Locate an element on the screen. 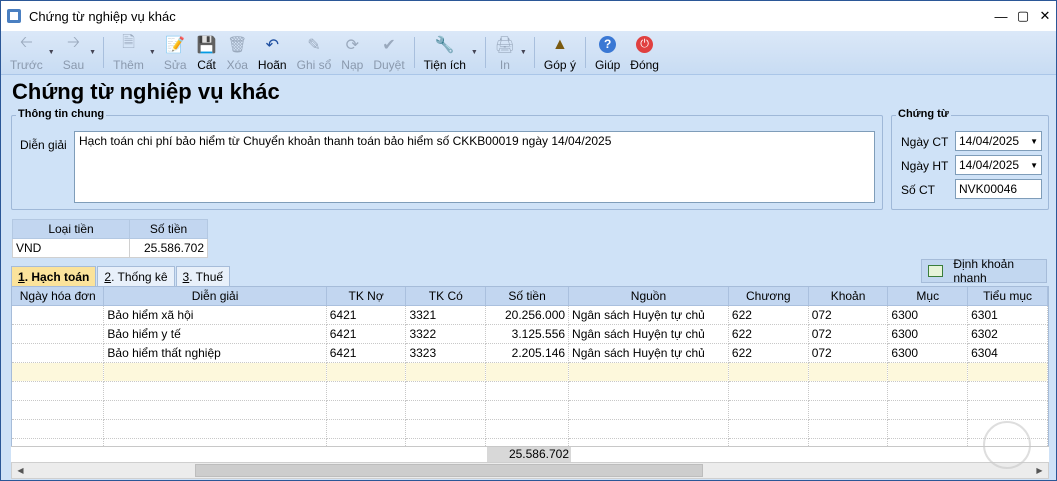  column-header: Ngày hóa đơn is located at coordinates (58, 296).